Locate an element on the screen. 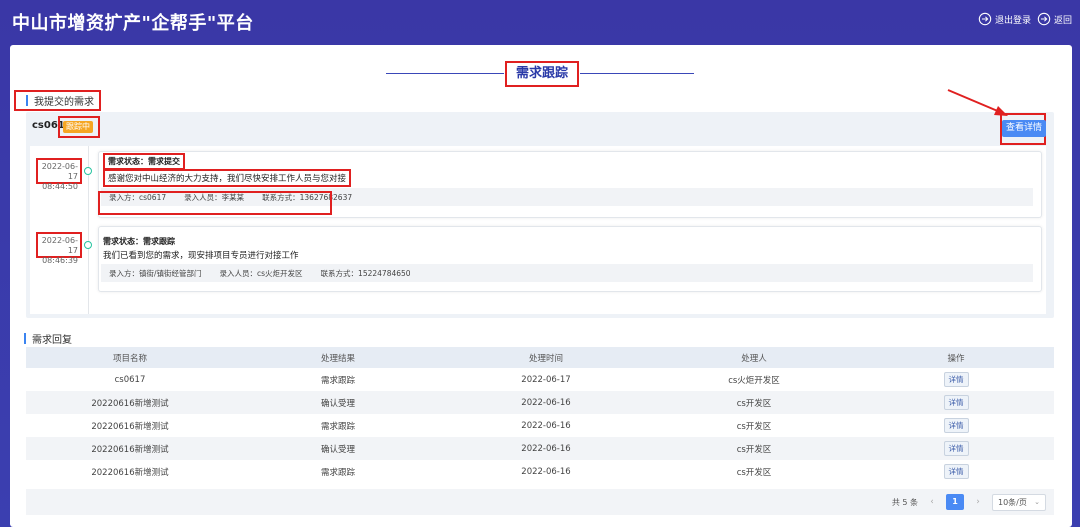 This screenshot has width=1080, height=527. status-tag-highlight: 跟踪中 is located at coordinates (79, 127).